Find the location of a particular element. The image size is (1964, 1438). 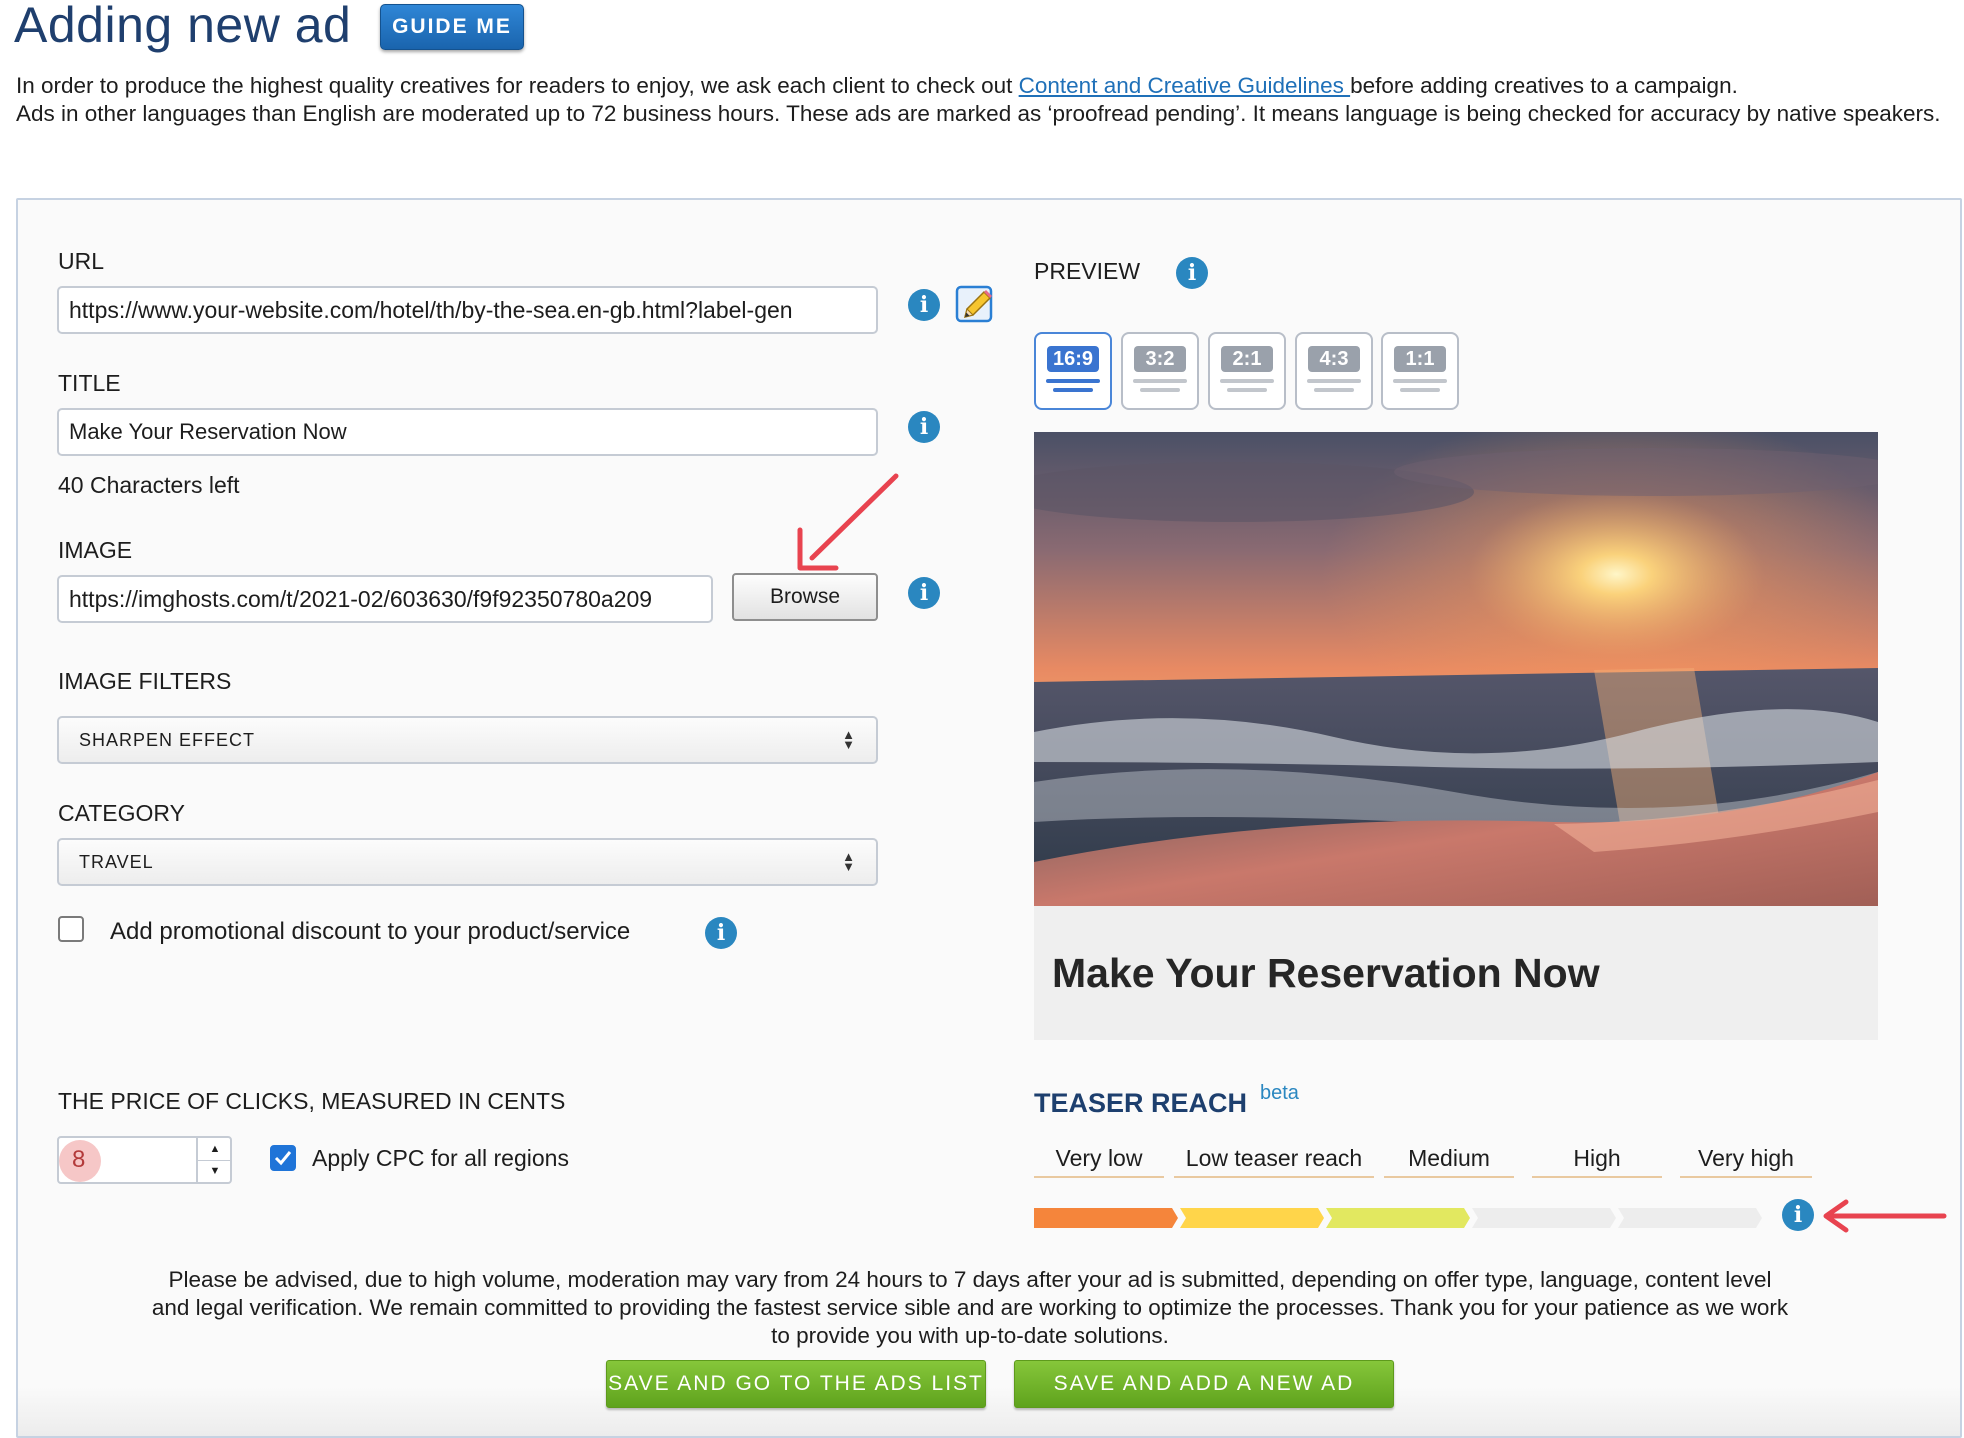

title-value: Make Your Reservation Now is located at coordinates (208, 431).